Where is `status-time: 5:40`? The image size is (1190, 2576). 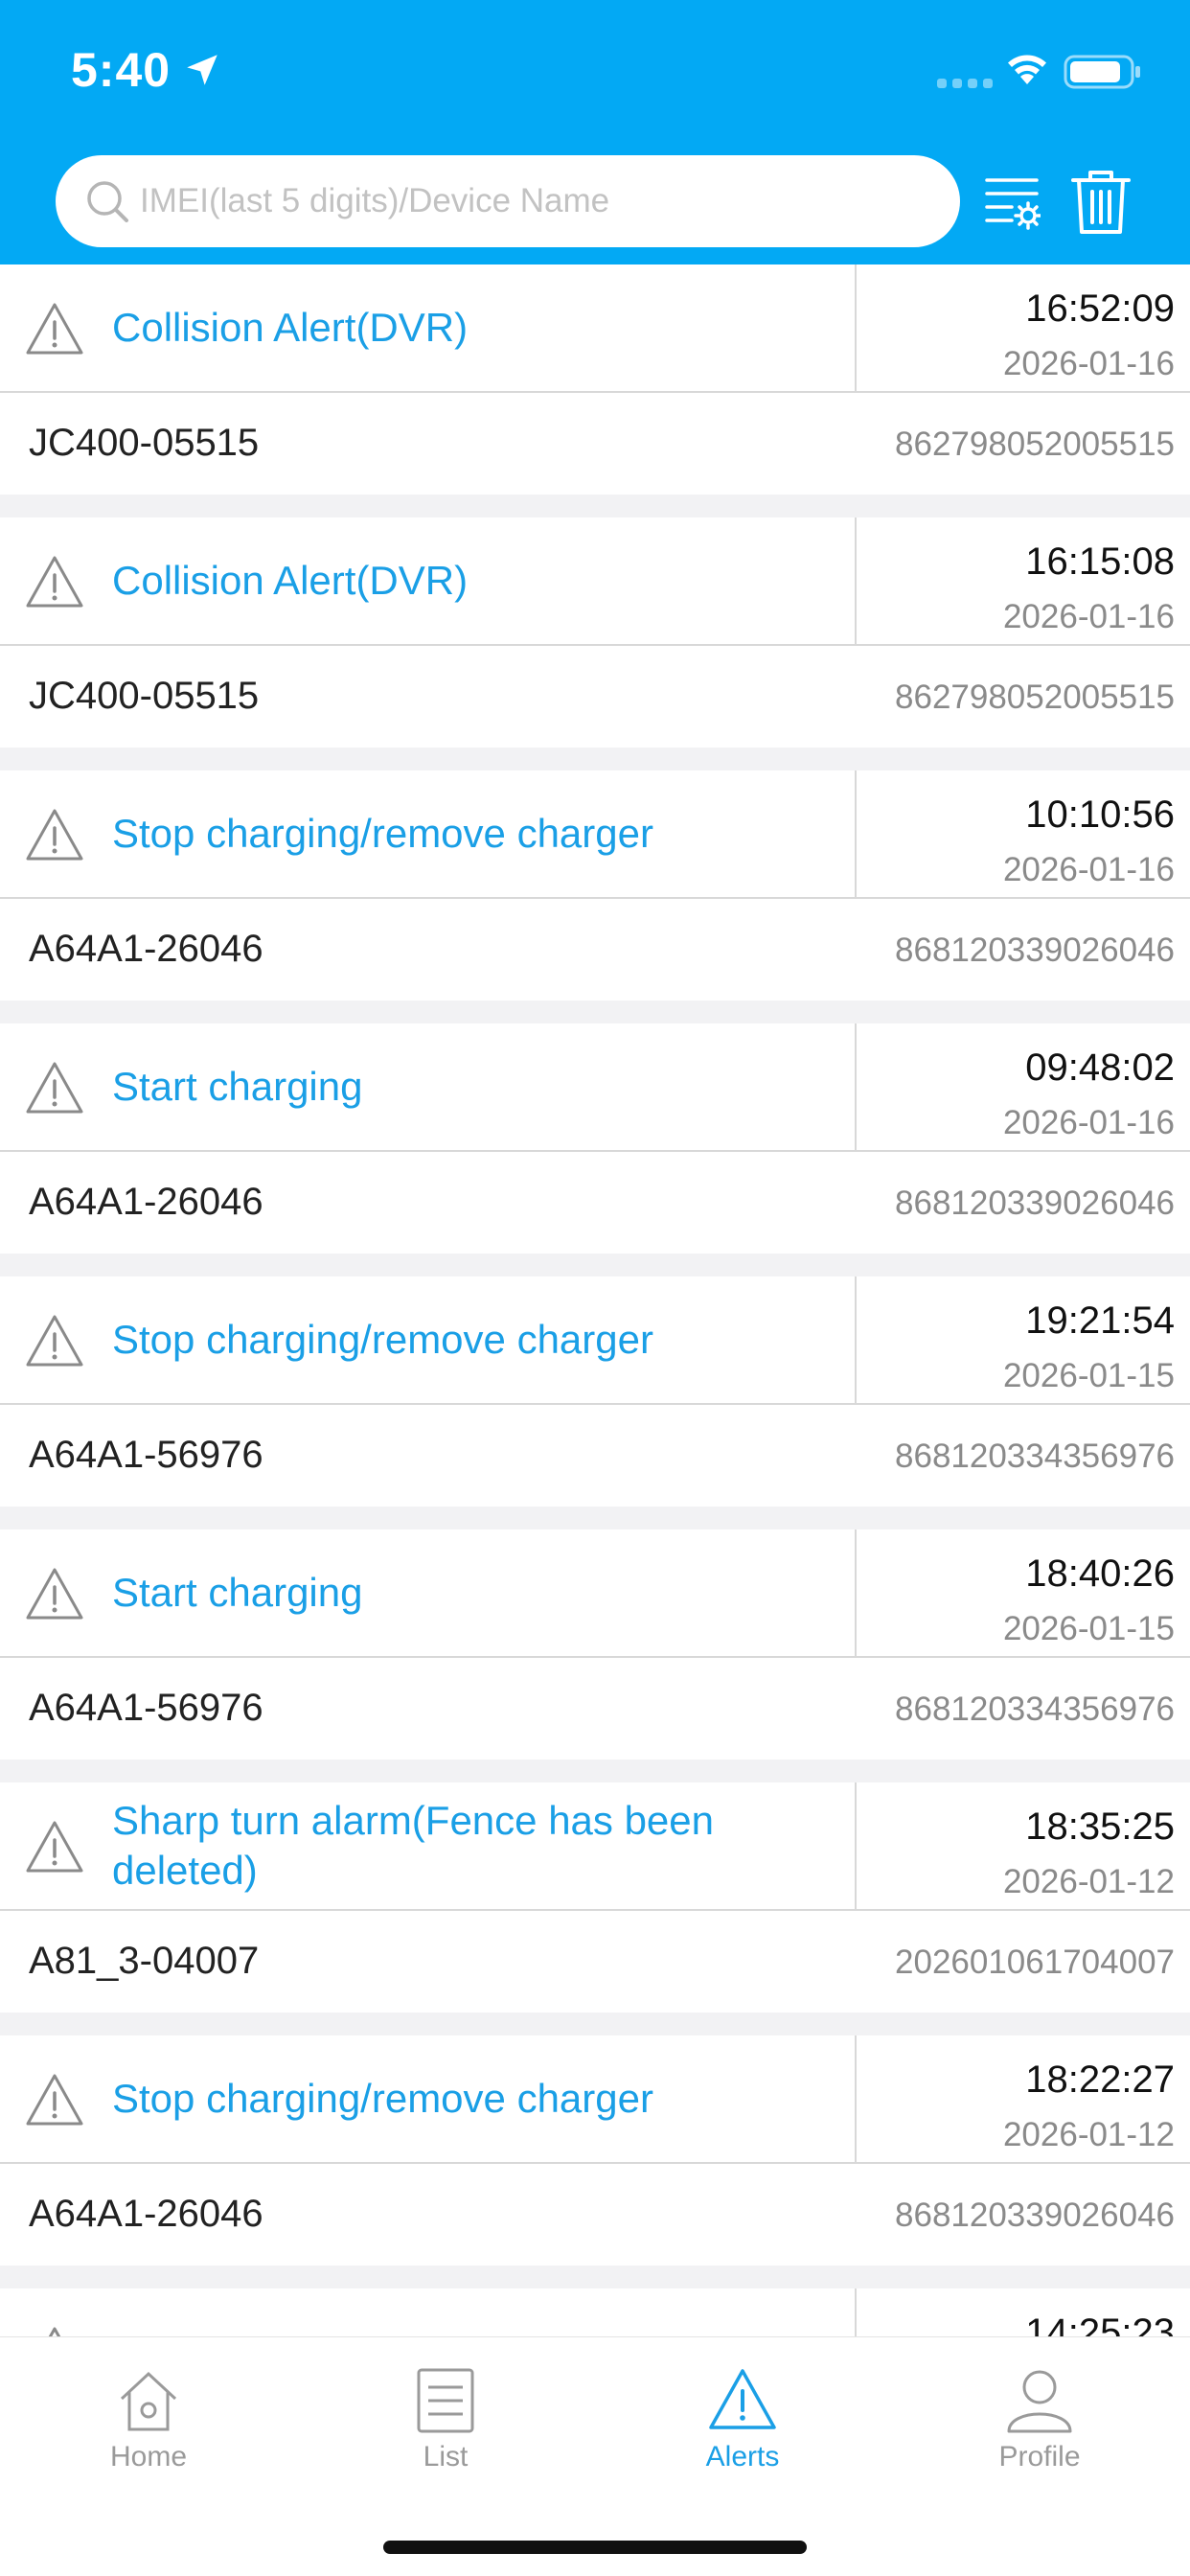 status-time: 5:40 is located at coordinates (122, 70).